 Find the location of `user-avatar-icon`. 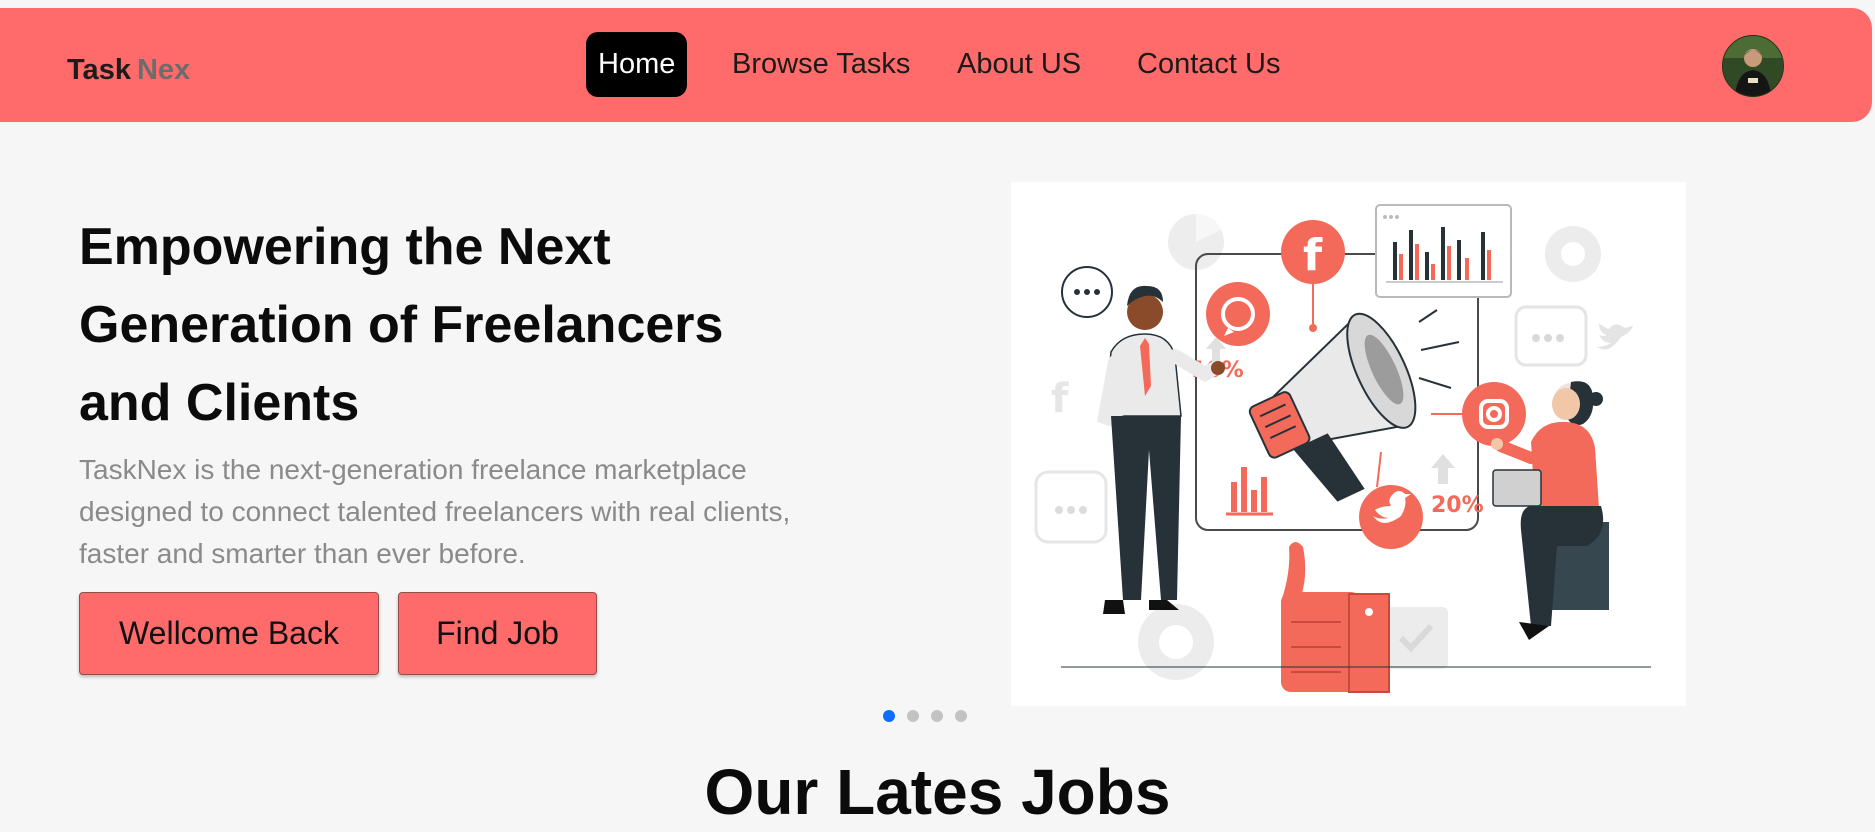

user-avatar-icon is located at coordinates (1753, 66).